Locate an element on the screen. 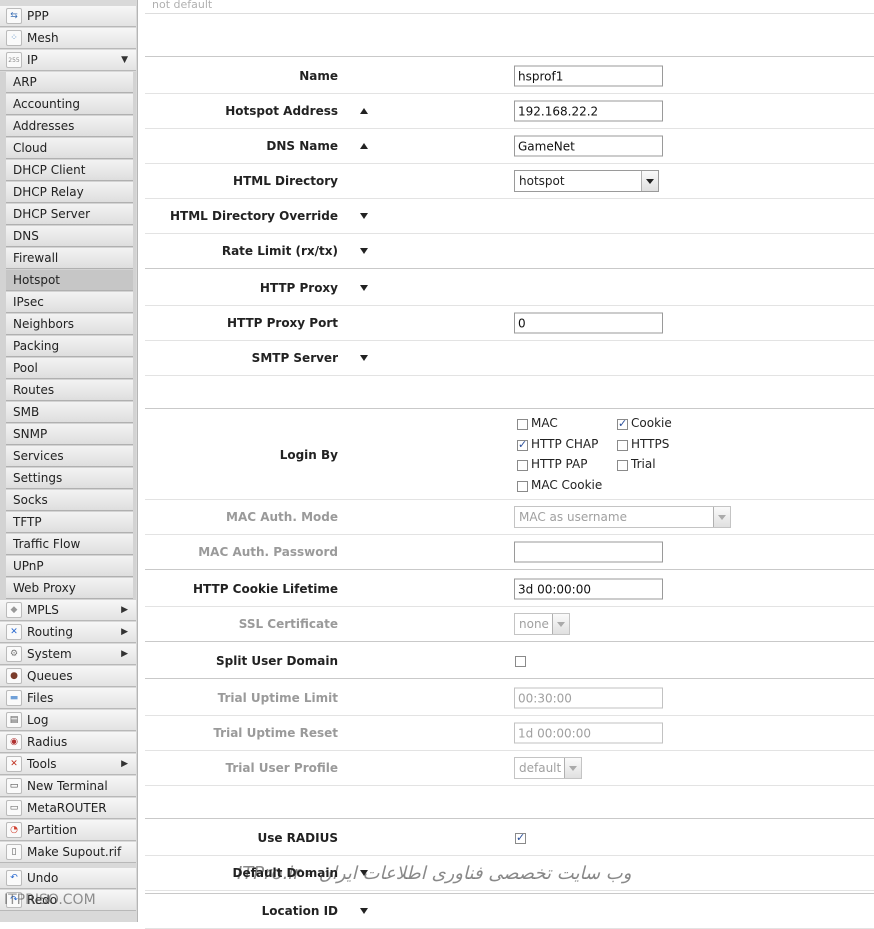 The width and height of the screenshot is (874, 929). sidebar-item-log: ▤ Log is located at coordinates (68, 720).